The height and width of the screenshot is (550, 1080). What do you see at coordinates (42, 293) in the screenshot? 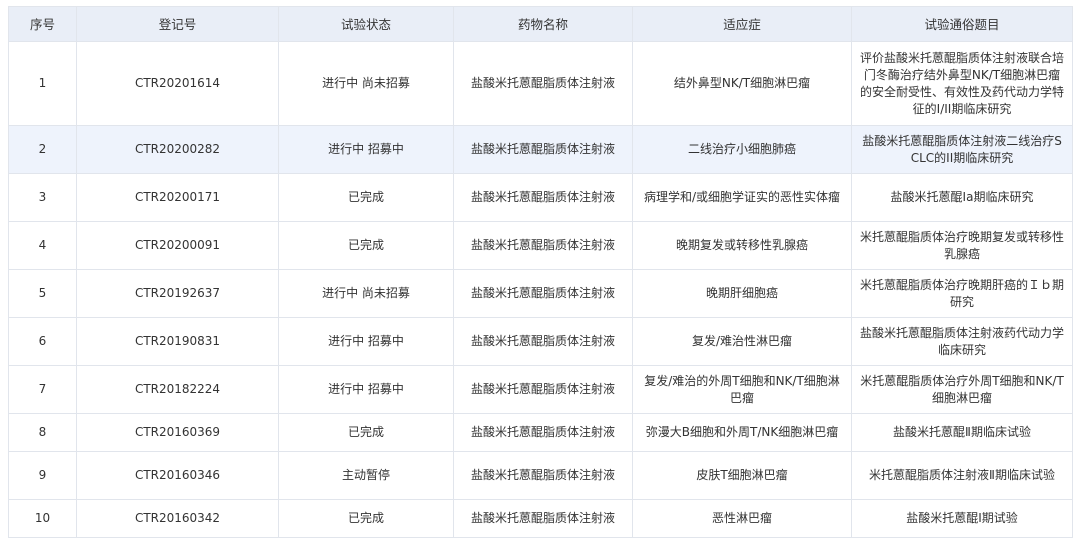
I see `cell-index: 5` at bounding box center [42, 293].